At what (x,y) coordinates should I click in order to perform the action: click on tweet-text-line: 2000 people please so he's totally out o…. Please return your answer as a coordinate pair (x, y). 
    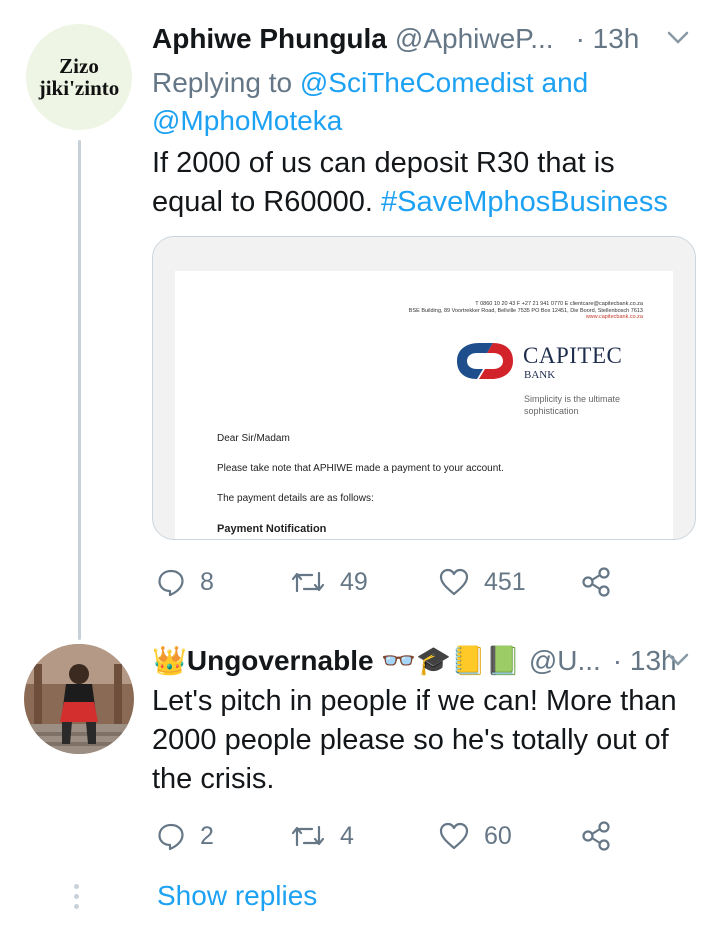
    Looking at the image, I should click on (410, 740).